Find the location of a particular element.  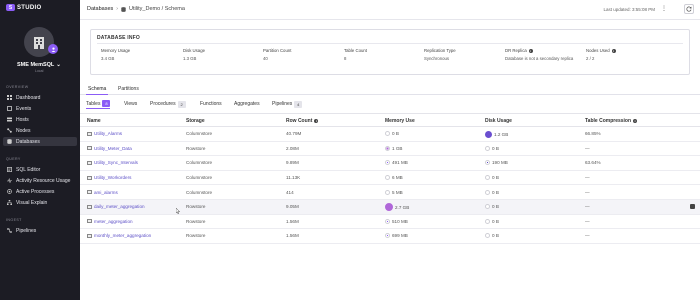

sidebar-item-visual-explain: Visual Explain is located at coordinates (40, 202).